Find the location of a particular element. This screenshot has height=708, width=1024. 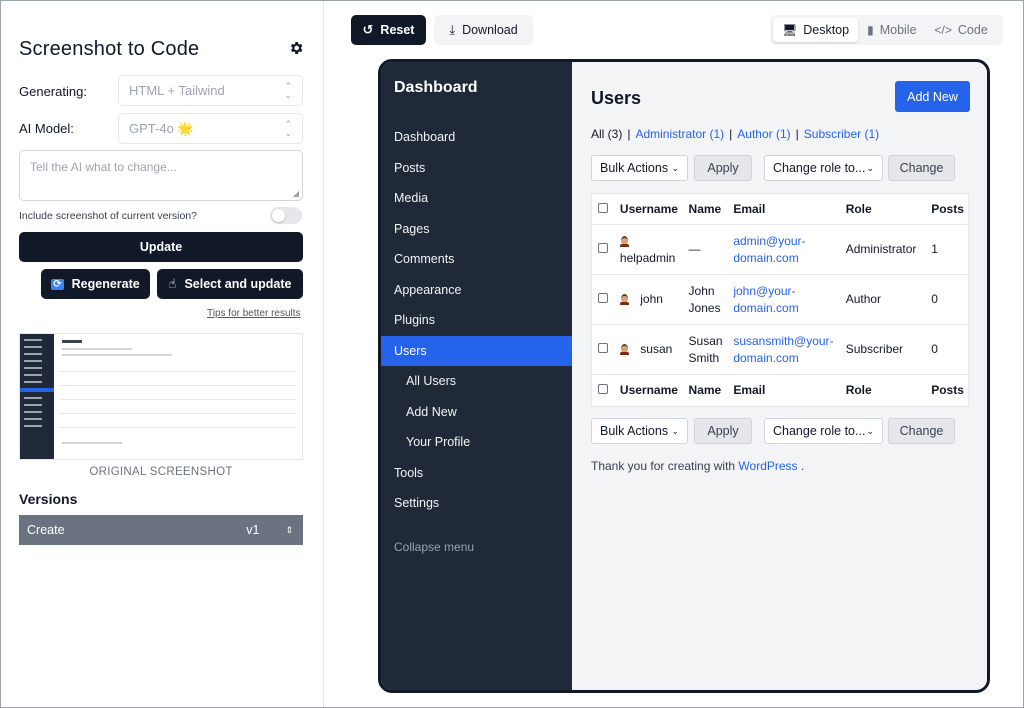

reset-button: ↺ Reset is located at coordinates (388, 30).